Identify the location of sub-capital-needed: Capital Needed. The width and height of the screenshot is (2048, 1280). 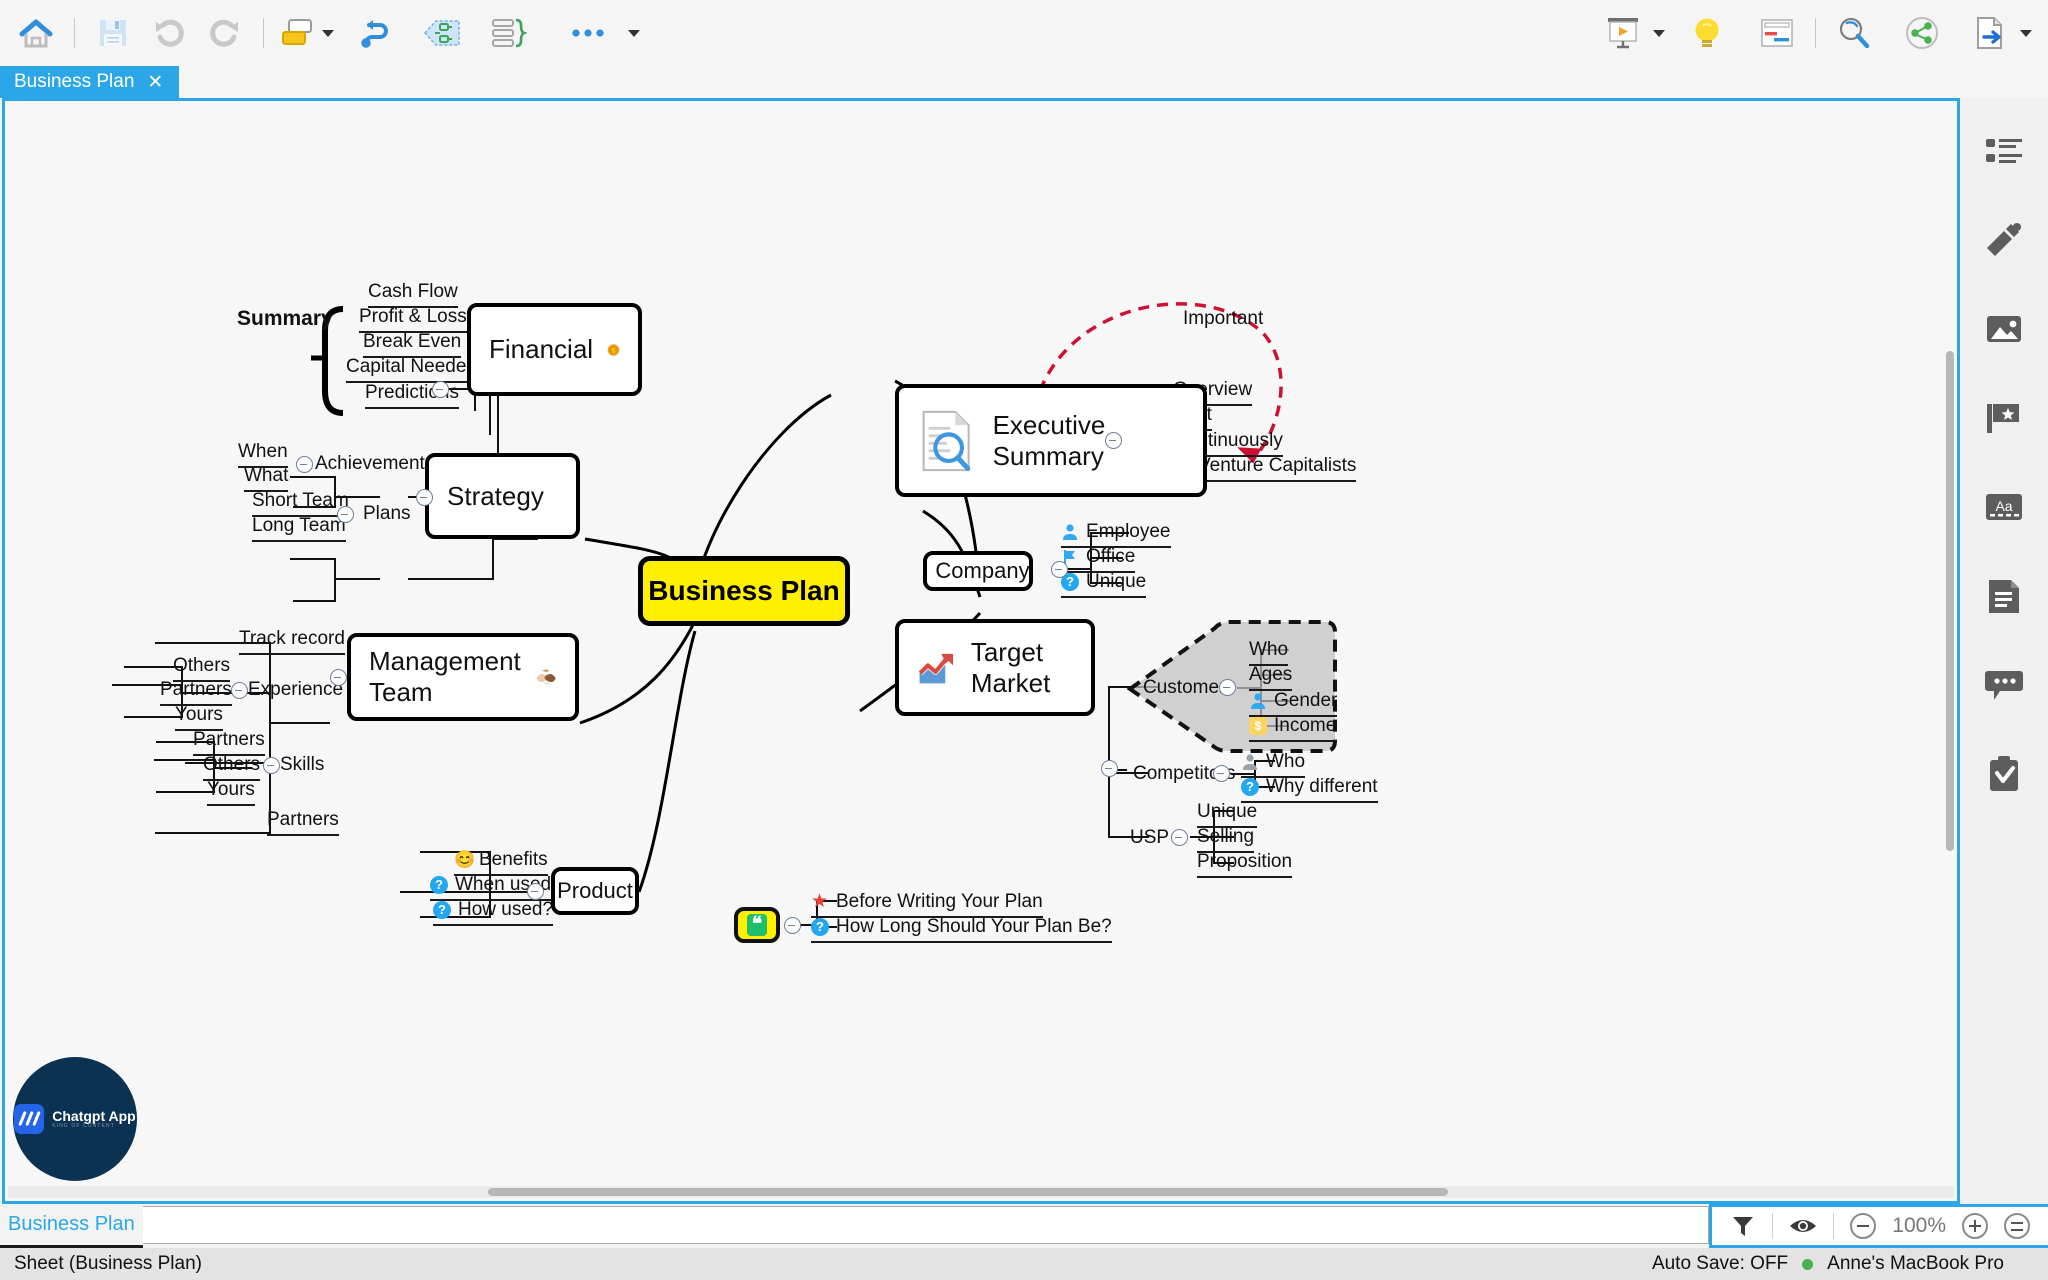
(411, 369).